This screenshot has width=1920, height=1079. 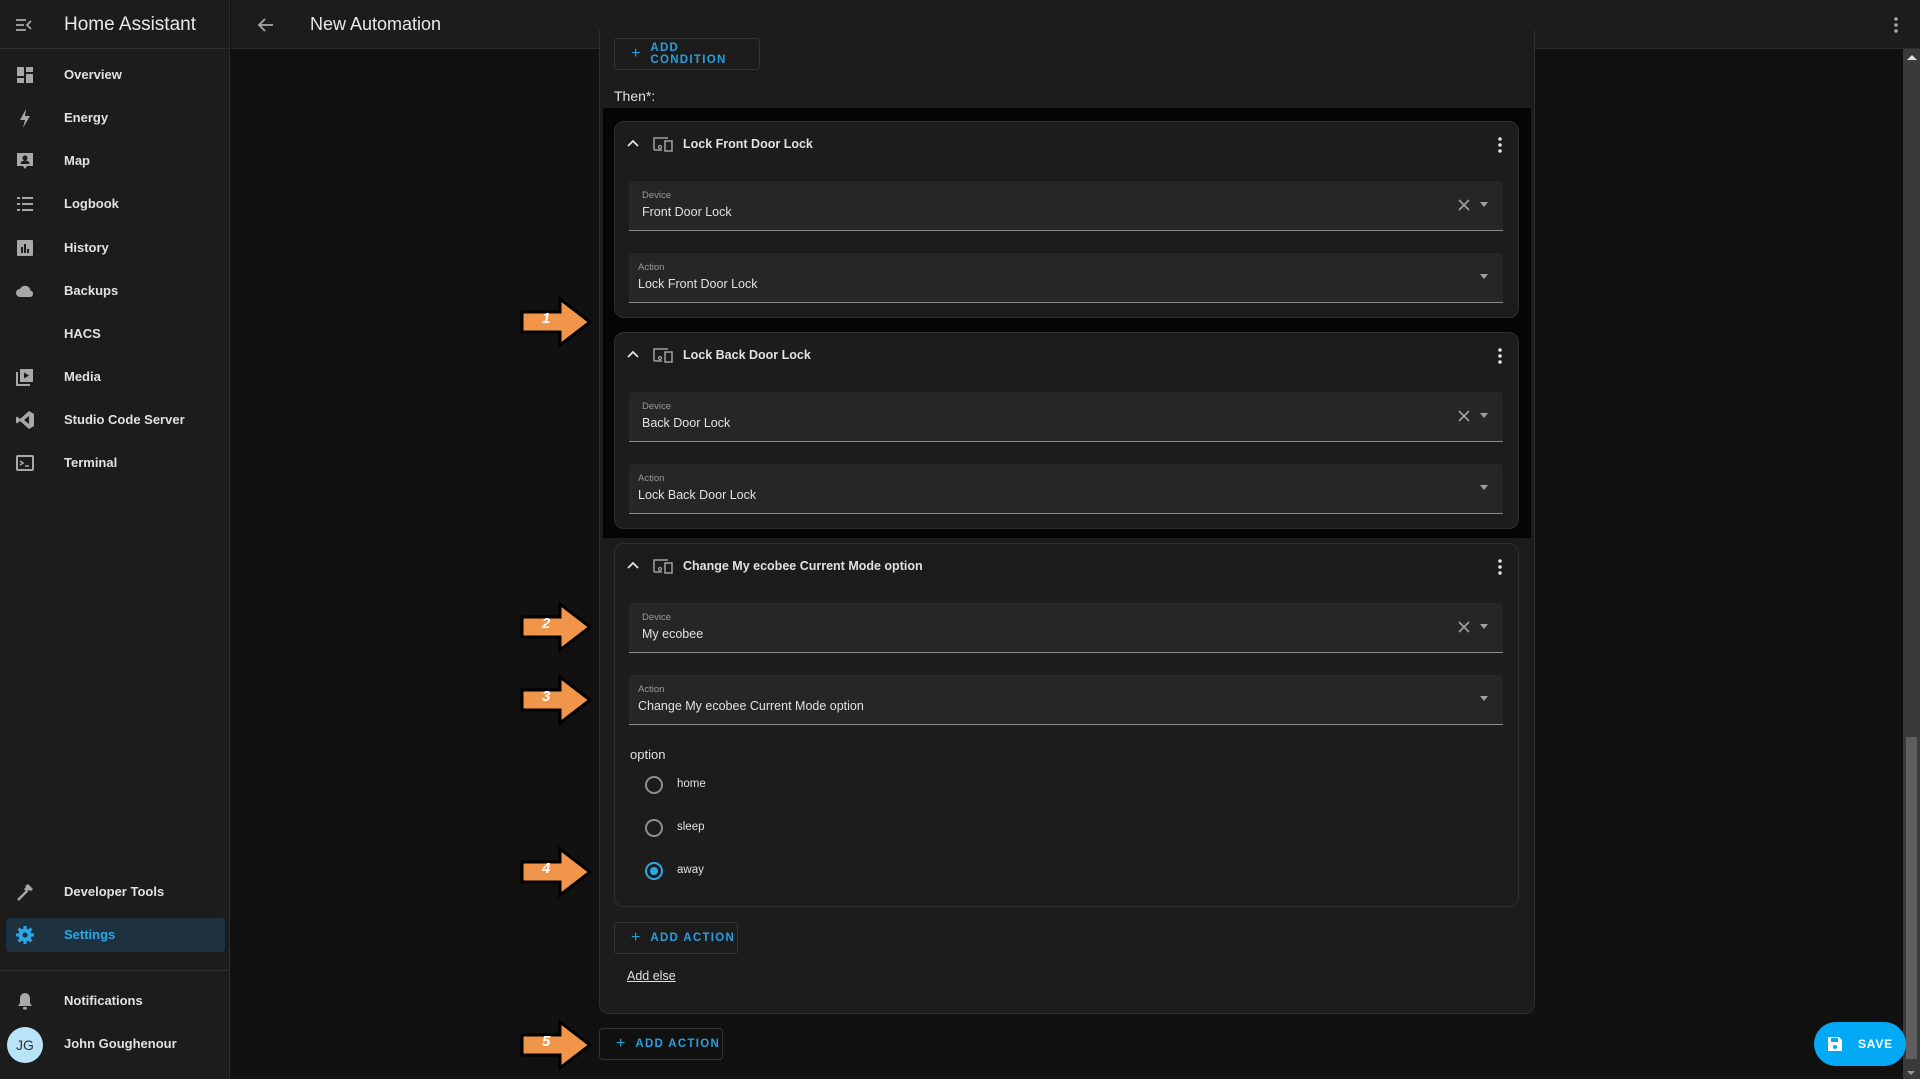 I want to click on annotation-arrow: 3, so click(x=557, y=700).